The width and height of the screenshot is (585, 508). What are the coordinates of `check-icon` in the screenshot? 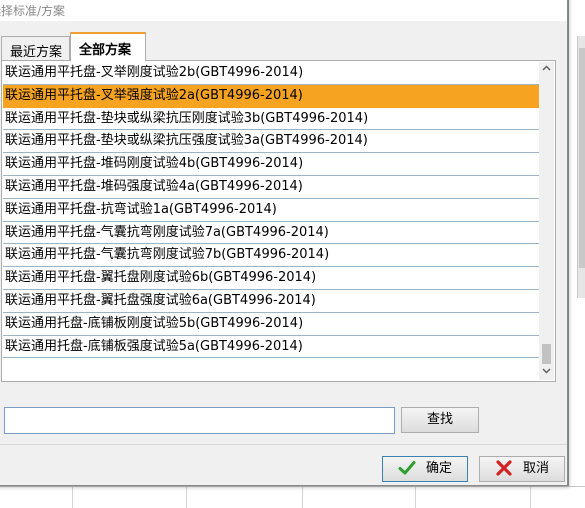 It's located at (407, 468).